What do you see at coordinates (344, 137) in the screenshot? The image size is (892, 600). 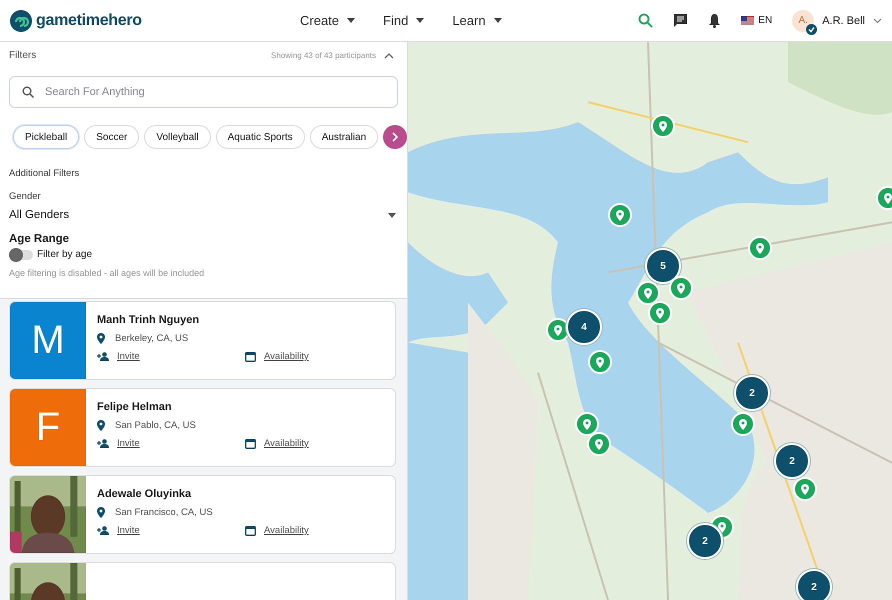 I see `sport-chip: Australian` at bounding box center [344, 137].